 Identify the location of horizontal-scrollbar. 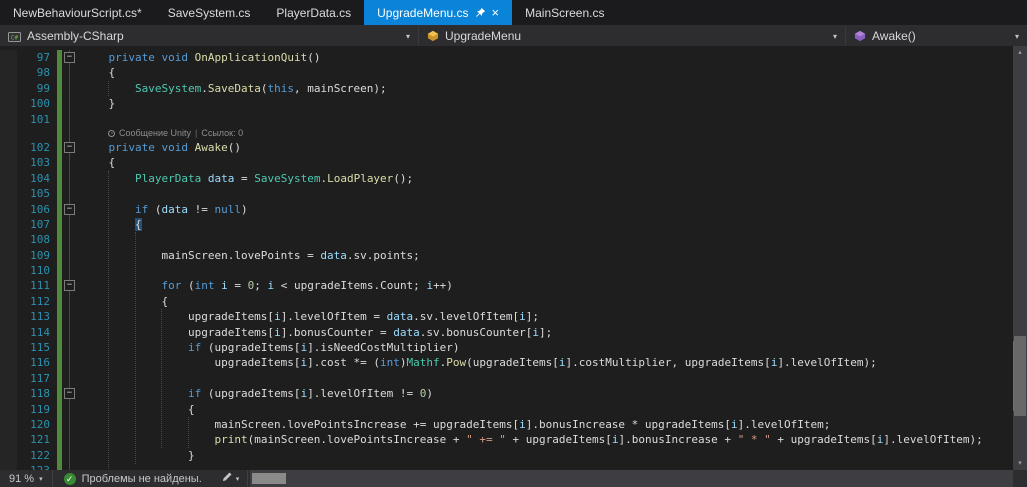
(631, 478).